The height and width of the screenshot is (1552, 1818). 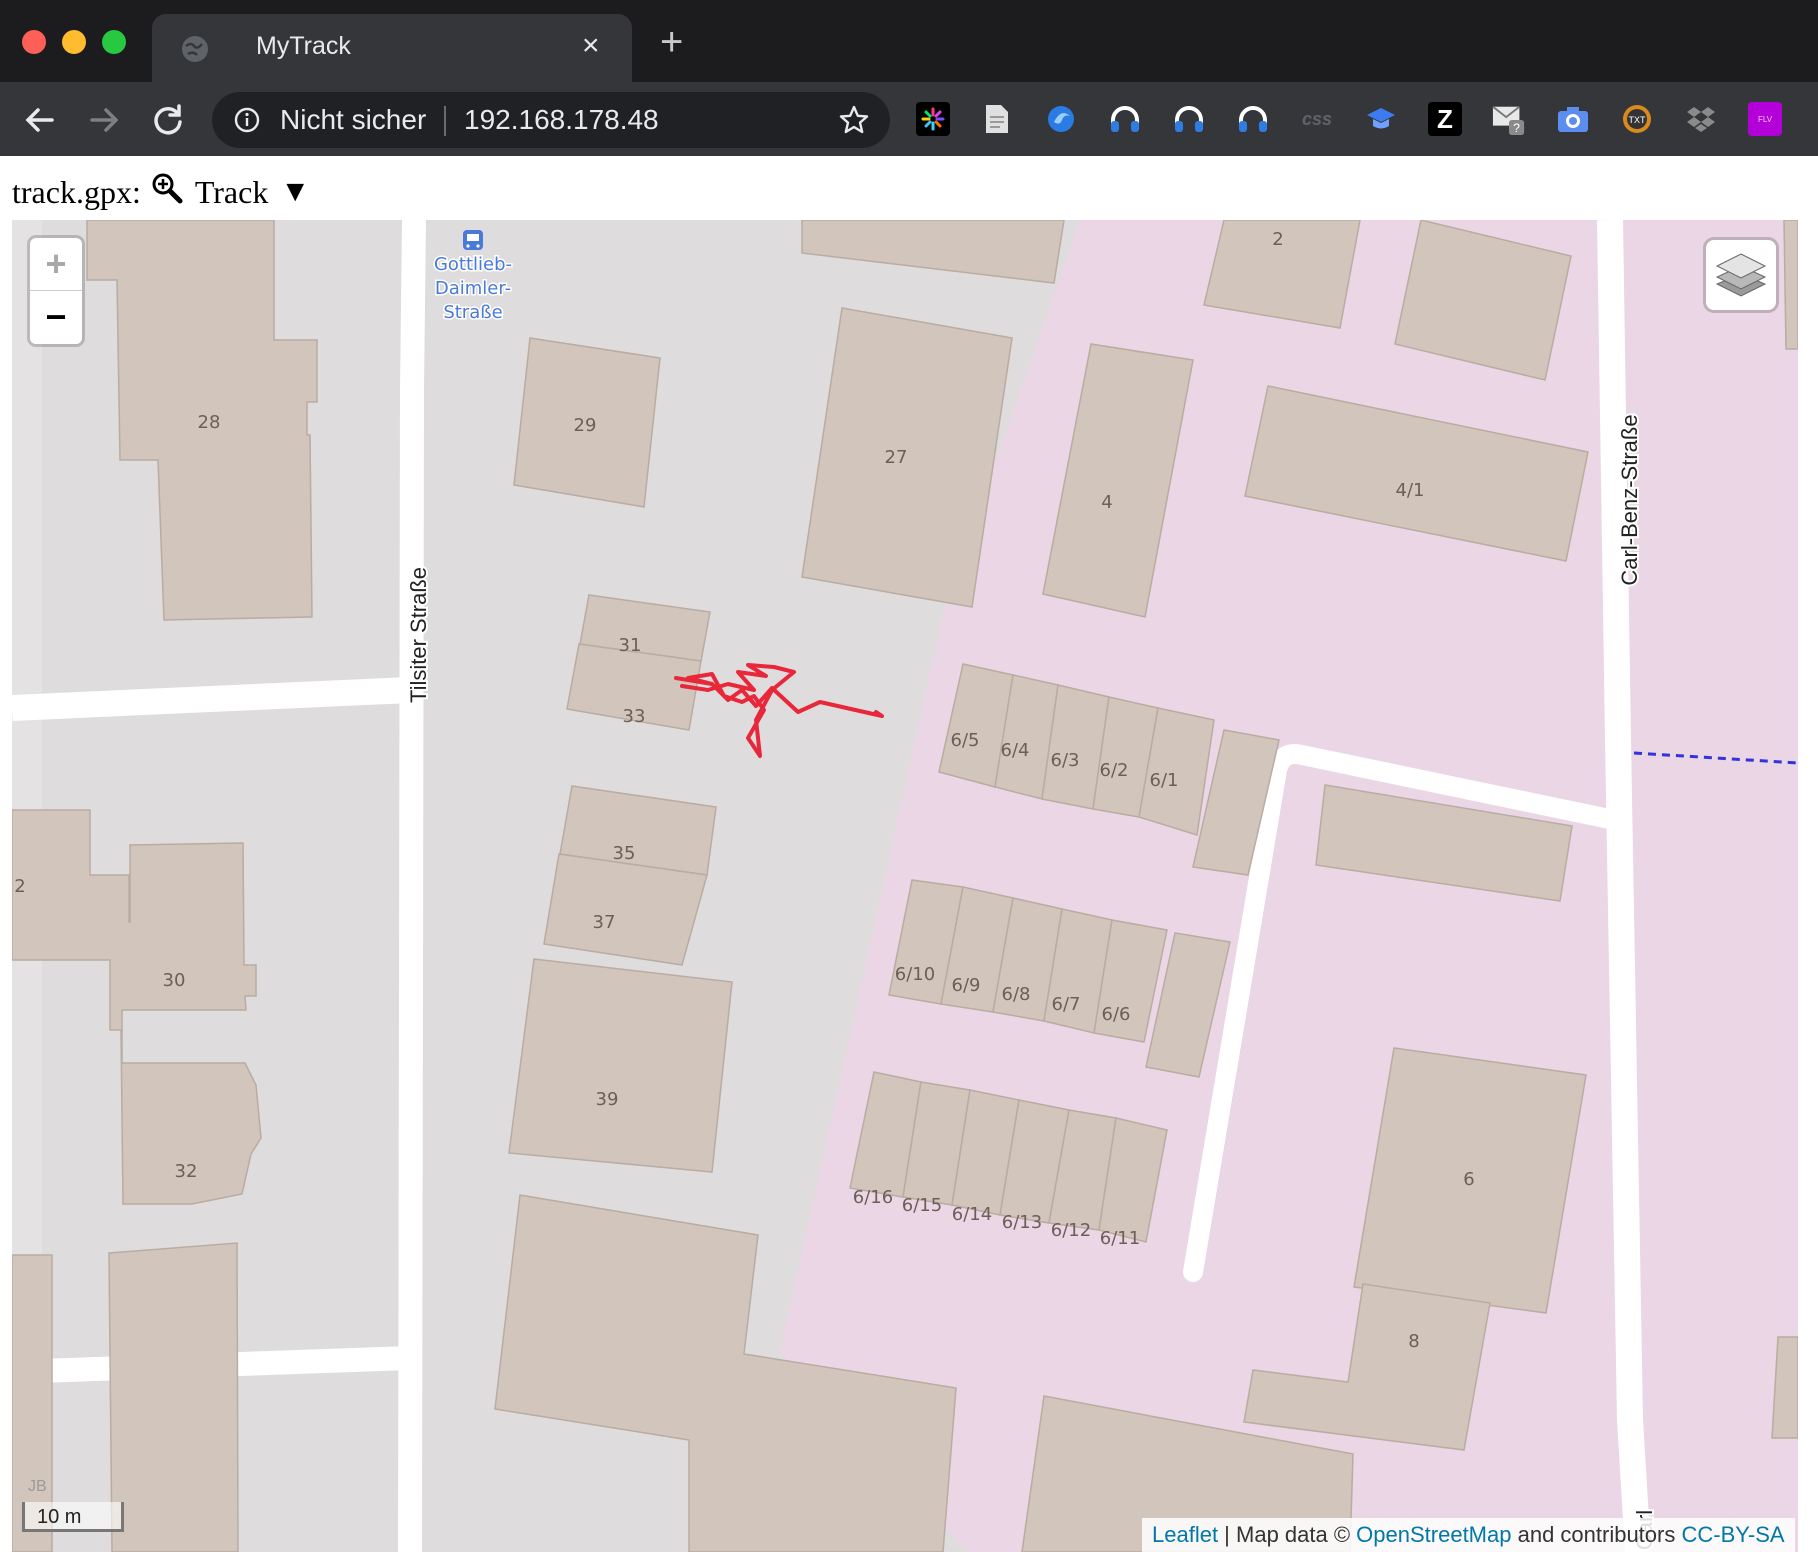 I want to click on page-header: track.gpx: Track ▼, so click(x=161, y=192).